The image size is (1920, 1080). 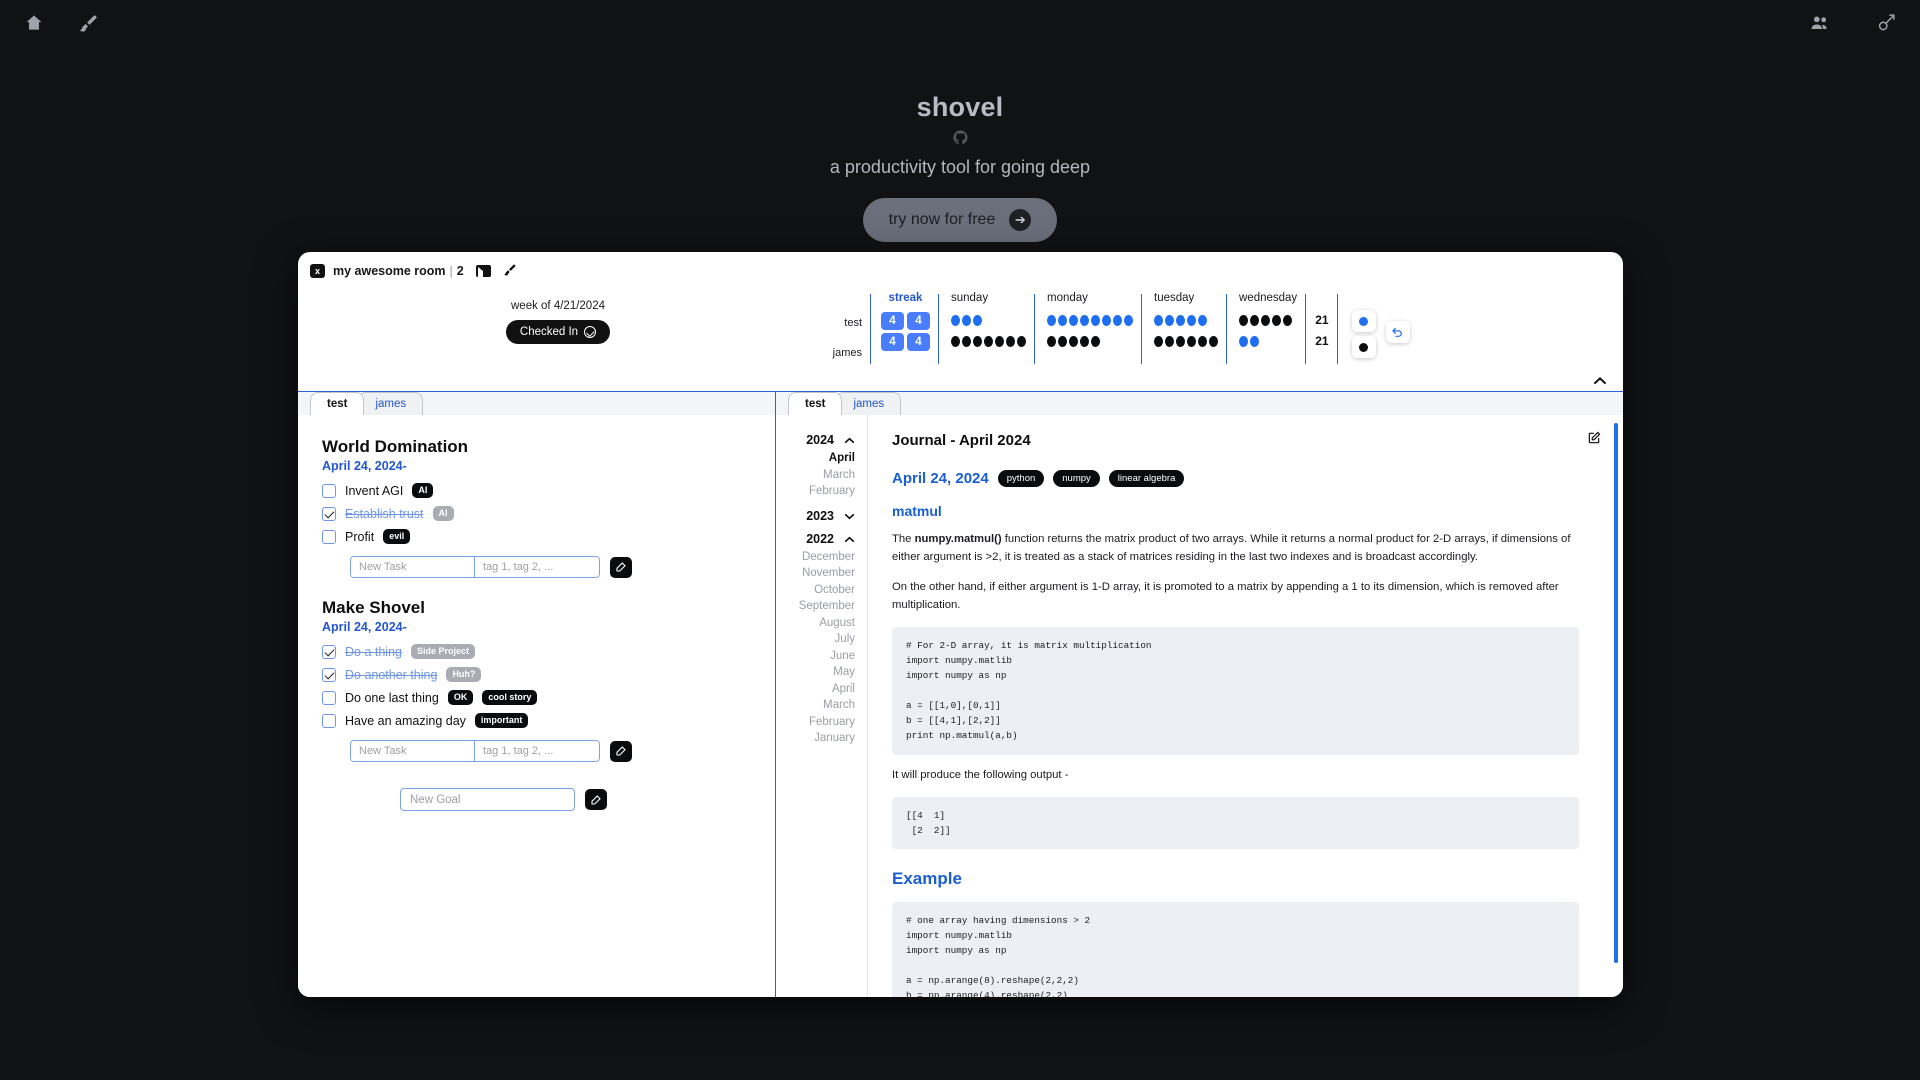 What do you see at coordinates (815, 590) in the screenshot?
I see `month-item-october: October` at bounding box center [815, 590].